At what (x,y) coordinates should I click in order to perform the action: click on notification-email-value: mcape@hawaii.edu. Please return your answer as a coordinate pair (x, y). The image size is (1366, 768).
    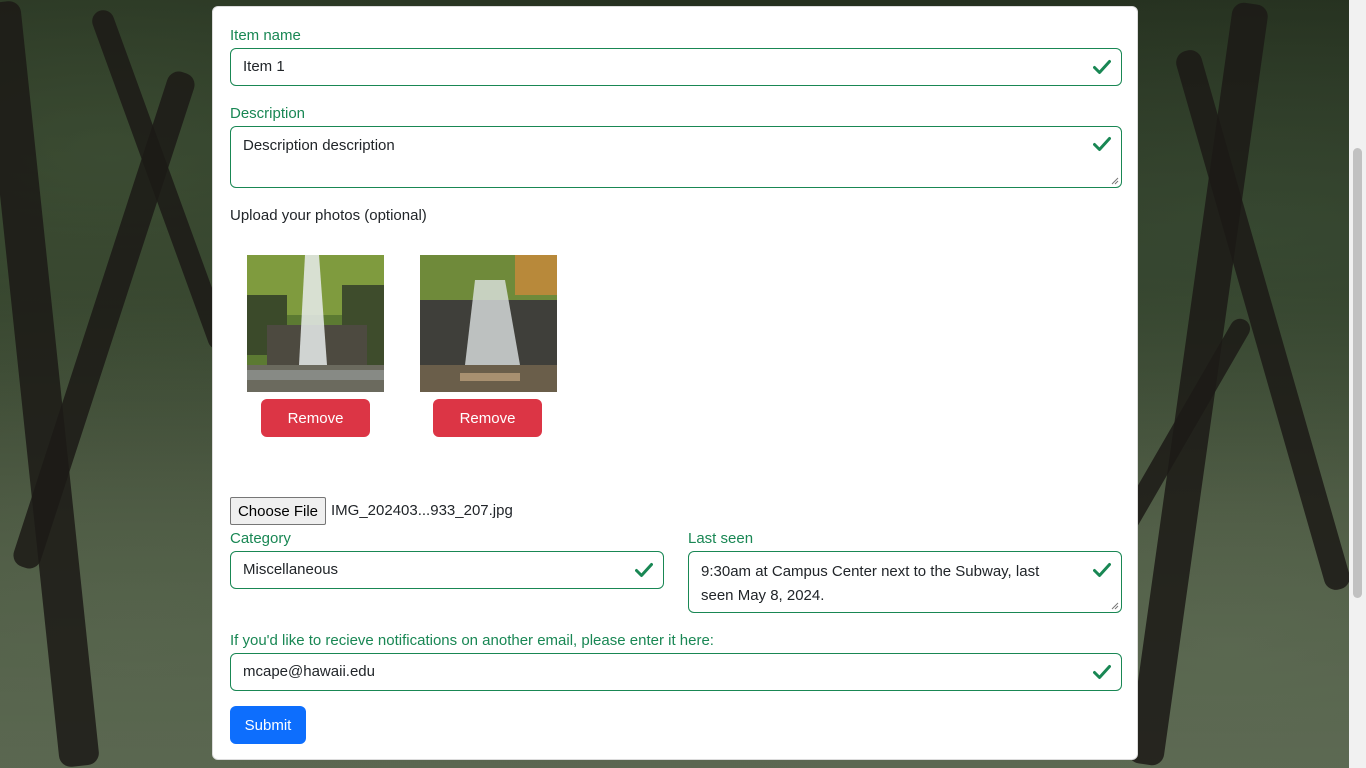
    Looking at the image, I should click on (309, 671).